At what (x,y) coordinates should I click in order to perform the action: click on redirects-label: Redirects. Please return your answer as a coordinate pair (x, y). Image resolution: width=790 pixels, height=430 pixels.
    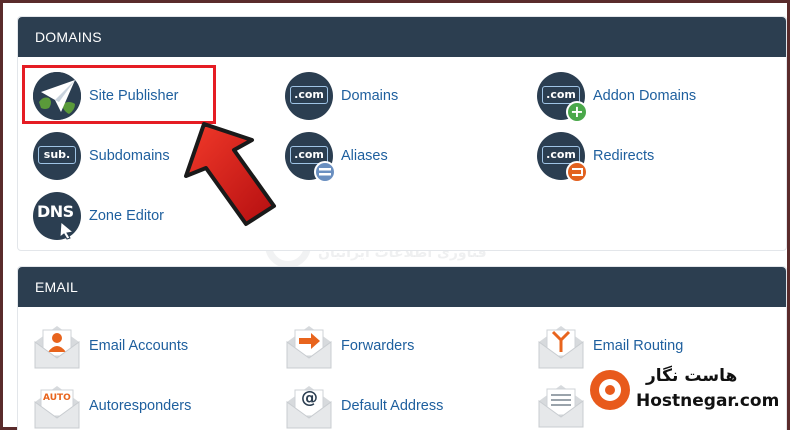
    Looking at the image, I should click on (624, 156).